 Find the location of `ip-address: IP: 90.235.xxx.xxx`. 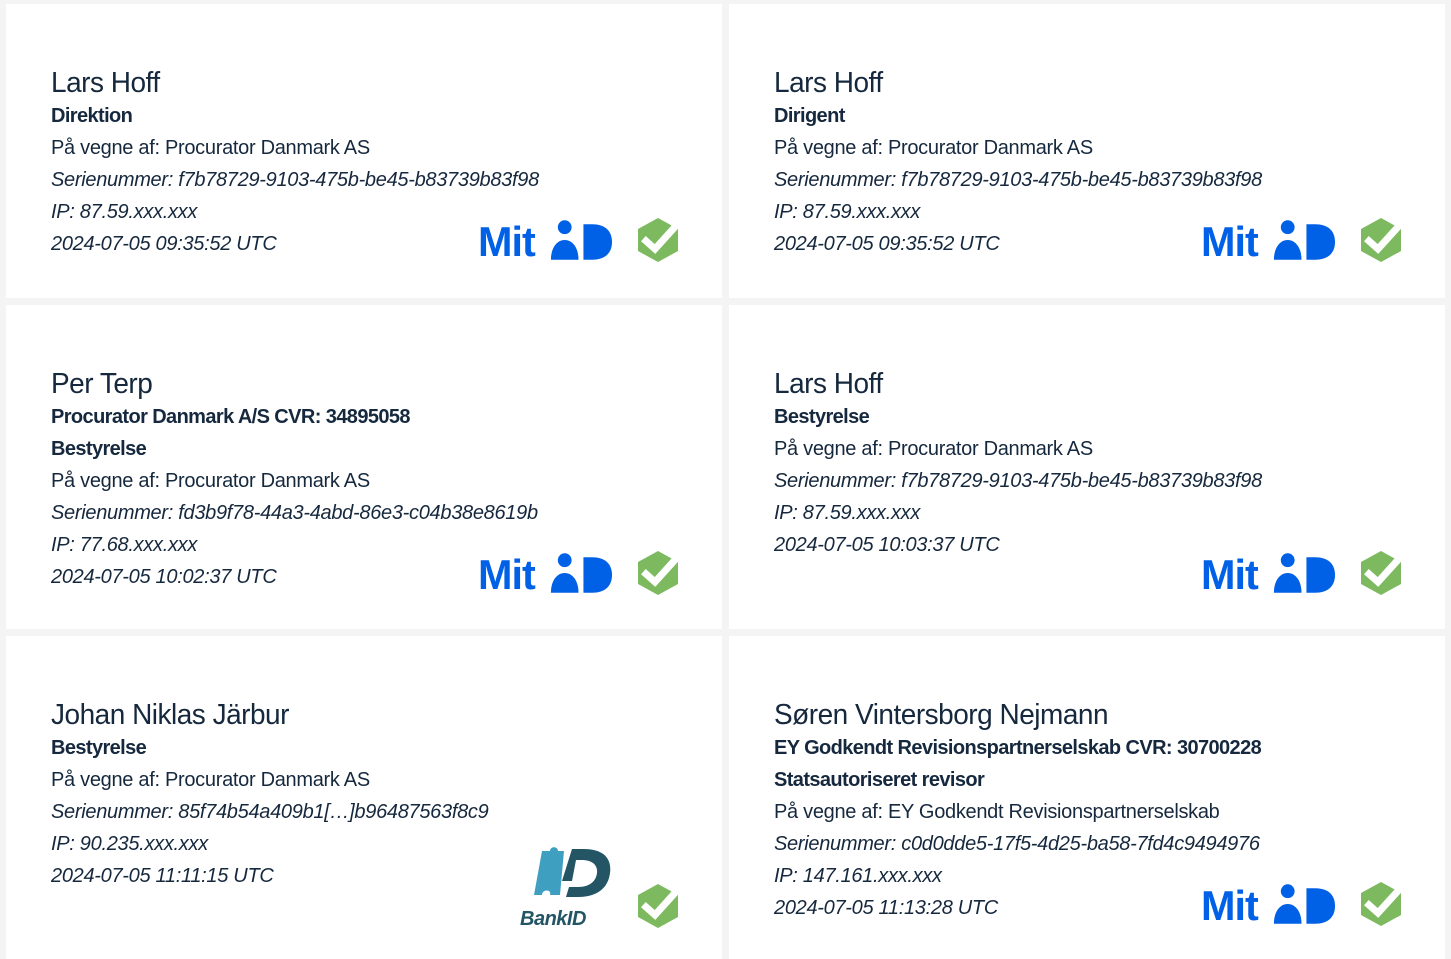

ip-address: IP: 90.235.xxx.xxx is located at coordinates (129, 844).